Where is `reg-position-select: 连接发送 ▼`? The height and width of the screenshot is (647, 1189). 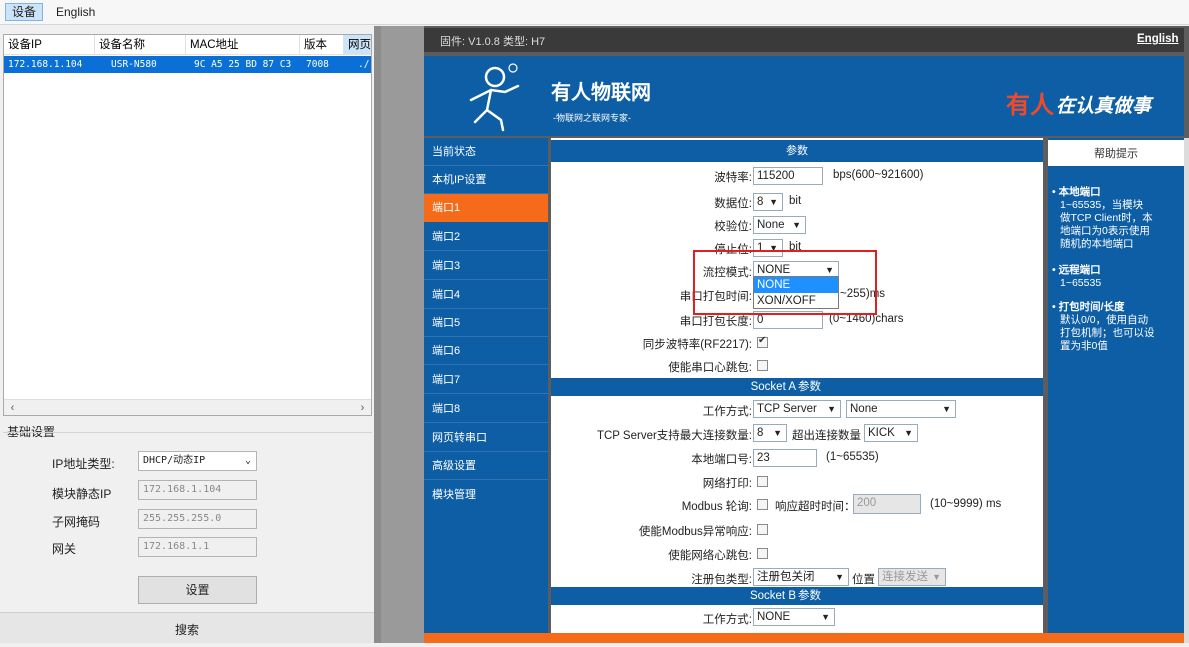 reg-position-select: 连接发送 ▼ is located at coordinates (912, 577).